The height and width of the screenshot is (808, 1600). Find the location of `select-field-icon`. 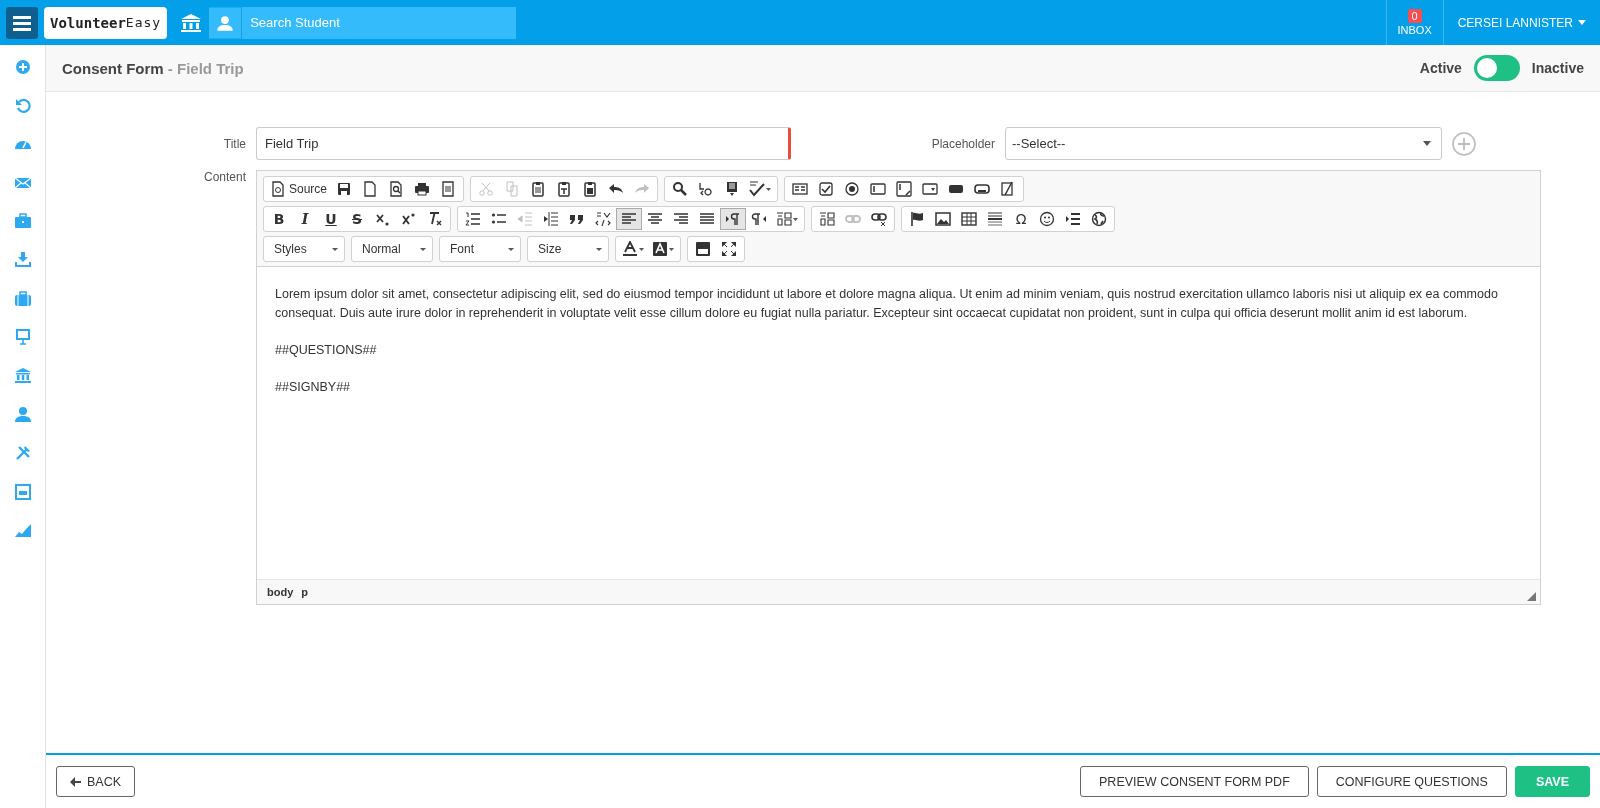

select-field-icon is located at coordinates (930, 189).